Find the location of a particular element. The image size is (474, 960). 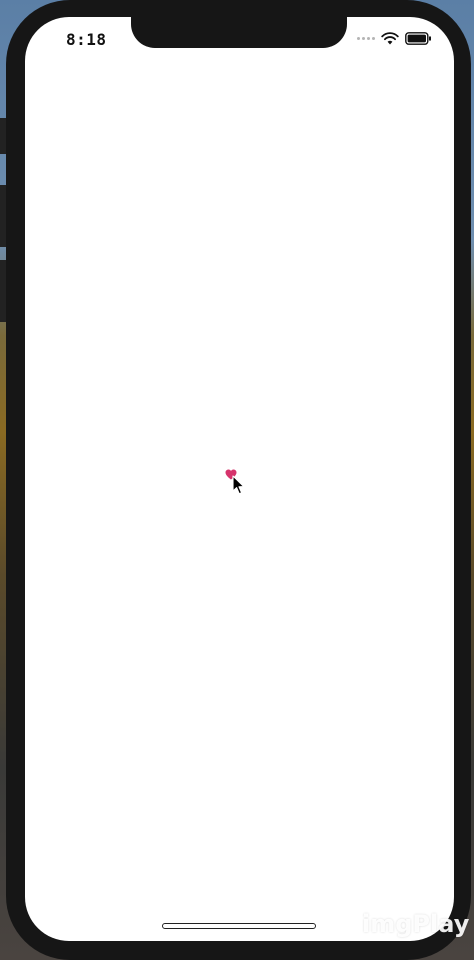

wifi-icon is located at coordinates (390, 38).